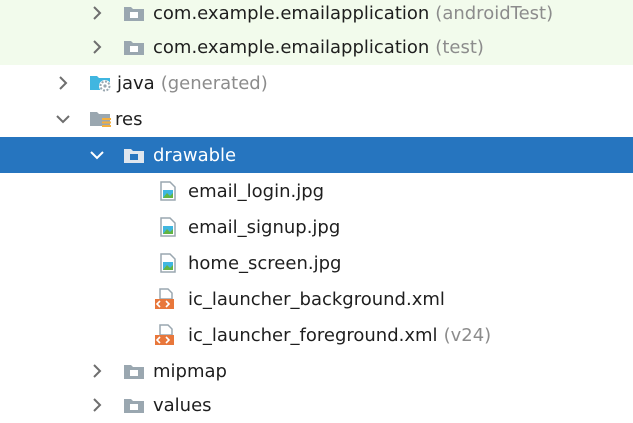  What do you see at coordinates (214, 83) in the screenshot?
I see `tree-item-suffix: (generated)` at bounding box center [214, 83].